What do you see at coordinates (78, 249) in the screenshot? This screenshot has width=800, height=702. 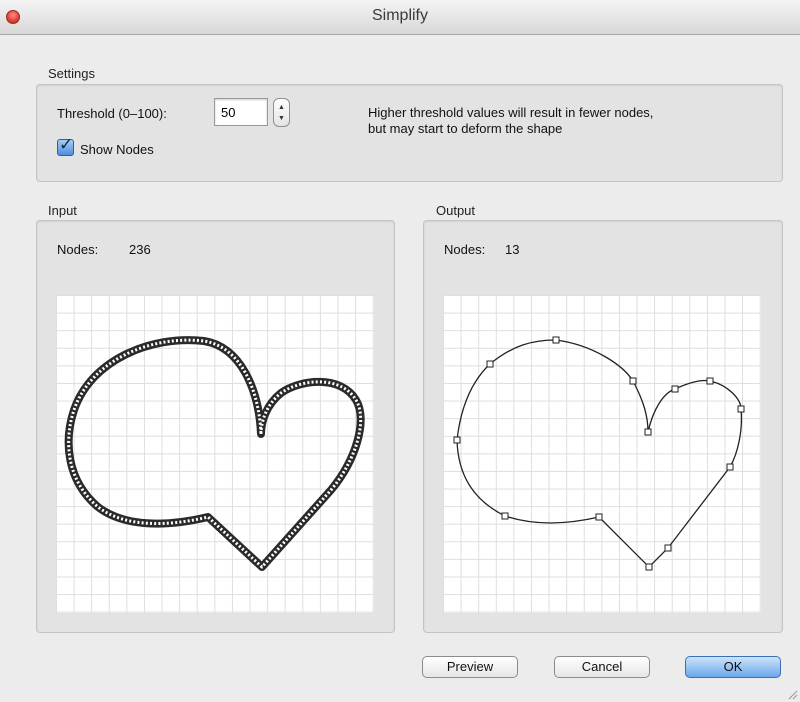 I see `input-nodes-label: Nodes:` at bounding box center [78, 249].